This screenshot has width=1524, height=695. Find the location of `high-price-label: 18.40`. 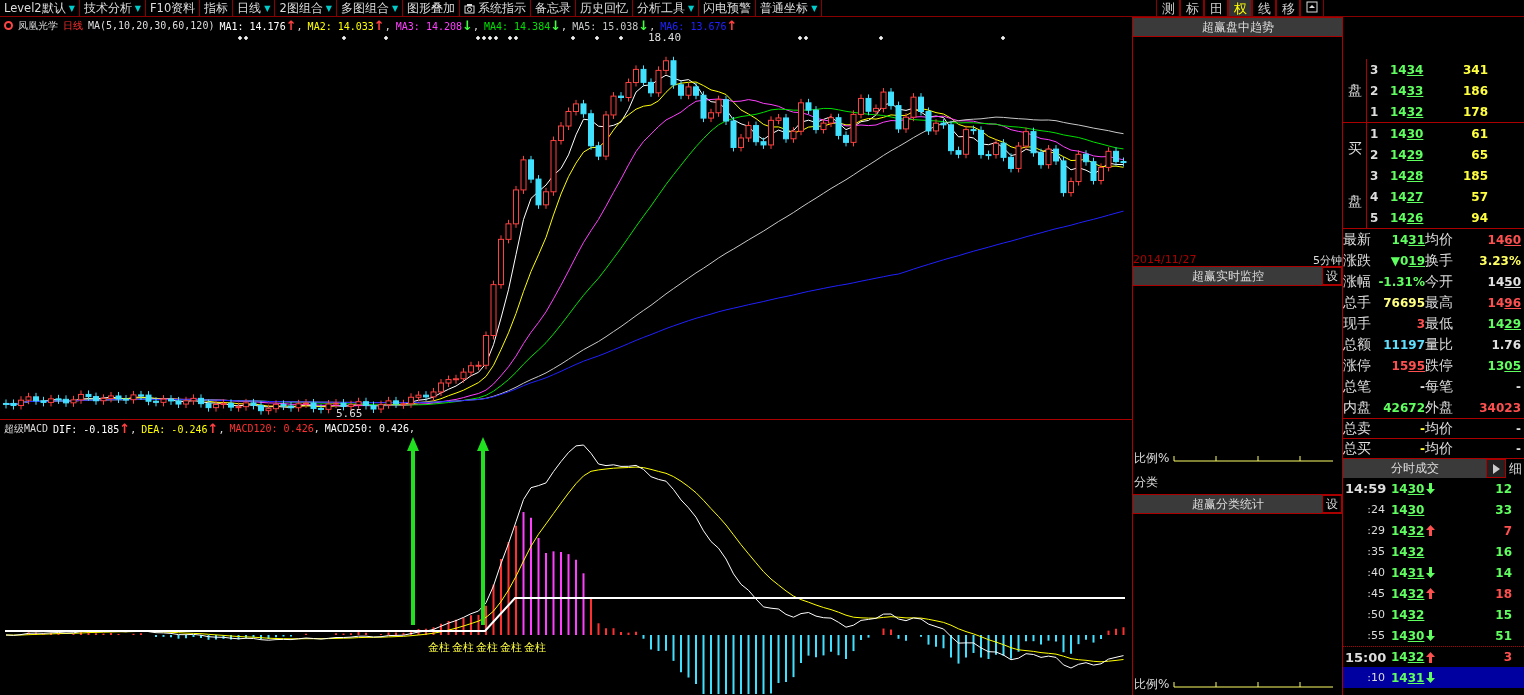

high-price-label: 18.40 is located at coordinates (665, 37).